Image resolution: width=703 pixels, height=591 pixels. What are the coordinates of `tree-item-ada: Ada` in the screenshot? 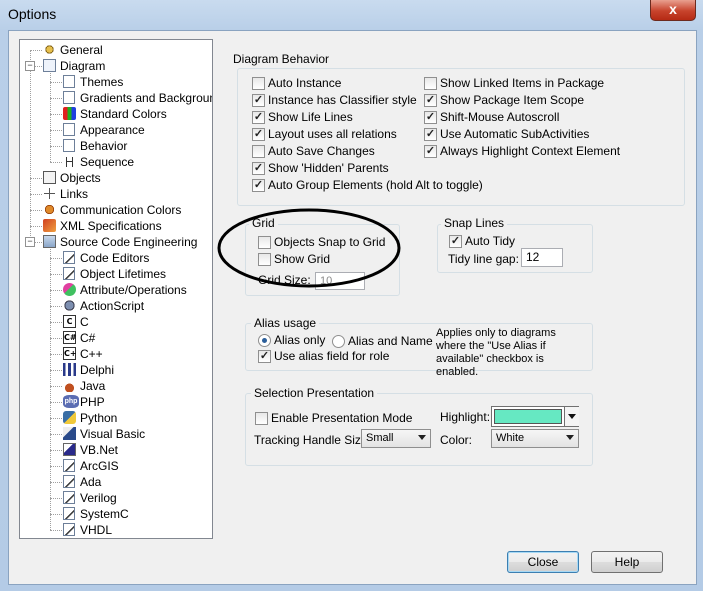 It's located at (115, 482).